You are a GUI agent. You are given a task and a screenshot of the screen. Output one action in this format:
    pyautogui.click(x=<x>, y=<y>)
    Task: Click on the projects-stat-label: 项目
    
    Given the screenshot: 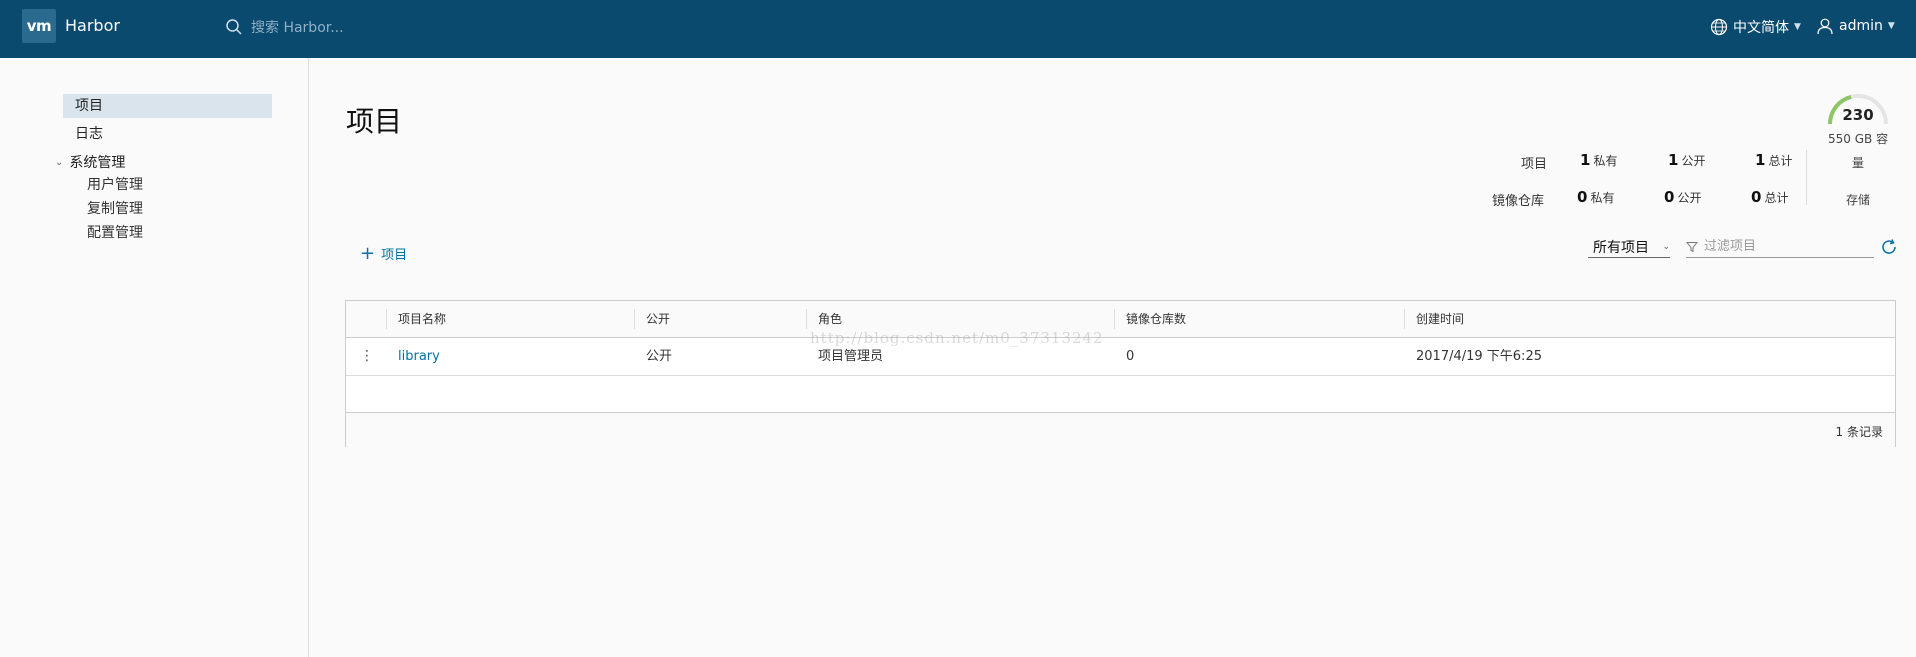 What is the action you would take?
    pyautogui.click(x=1534, y=164)
    